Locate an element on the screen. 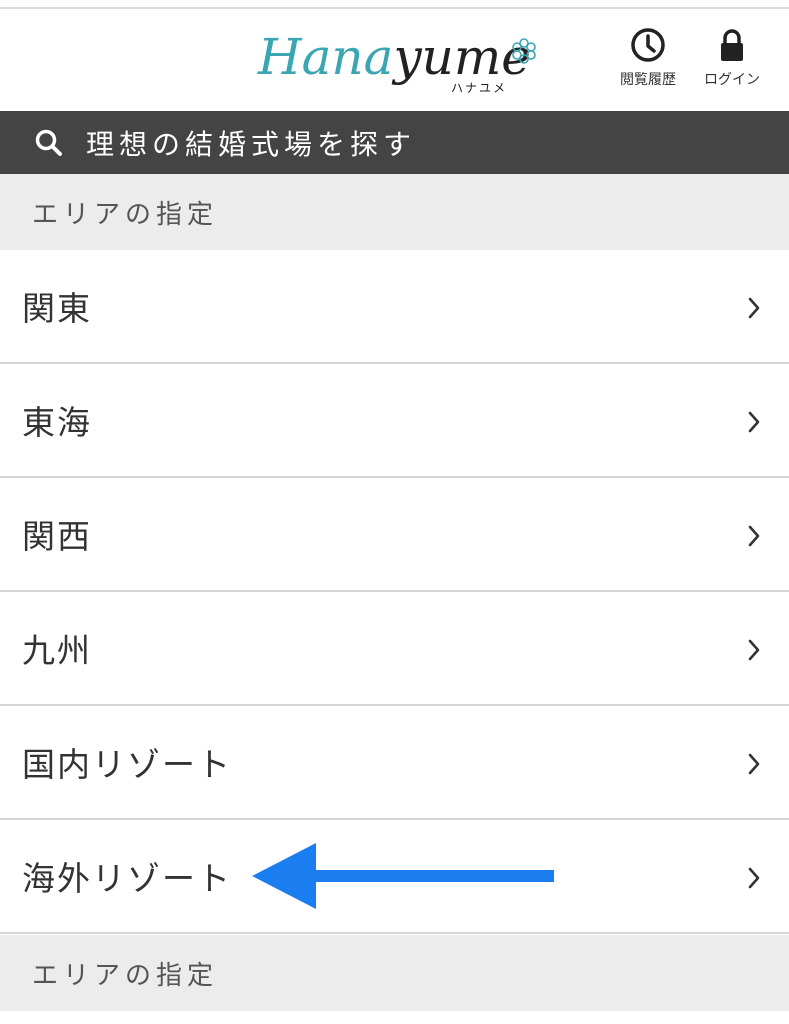  arrow-left-icon is located at coordinates (403, 876).